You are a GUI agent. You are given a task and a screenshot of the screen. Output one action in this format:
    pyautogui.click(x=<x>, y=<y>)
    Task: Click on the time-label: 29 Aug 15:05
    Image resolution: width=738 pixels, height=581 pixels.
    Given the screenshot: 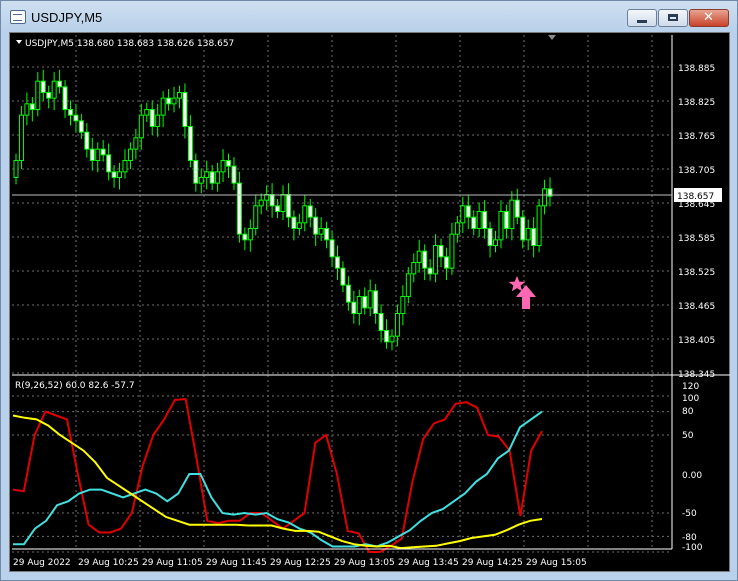 What is the action you would take?
    pyautogui.click(x=556, y=563)
    